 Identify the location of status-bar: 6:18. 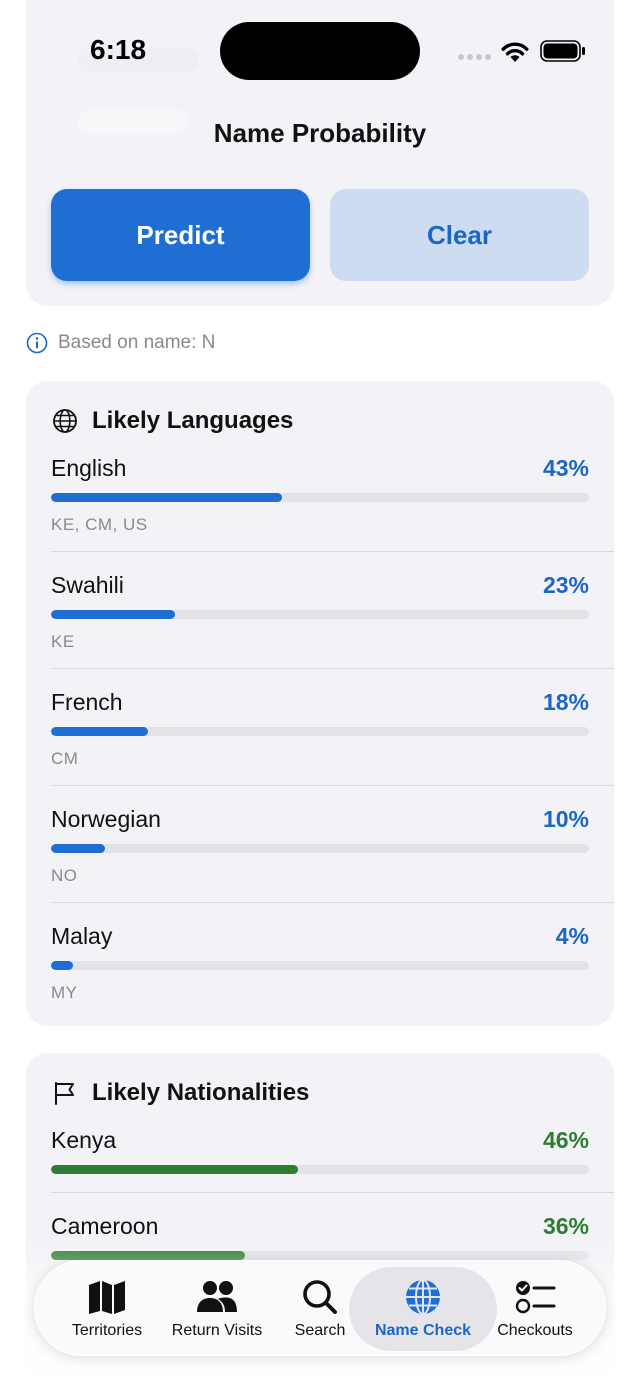
(320, 50).